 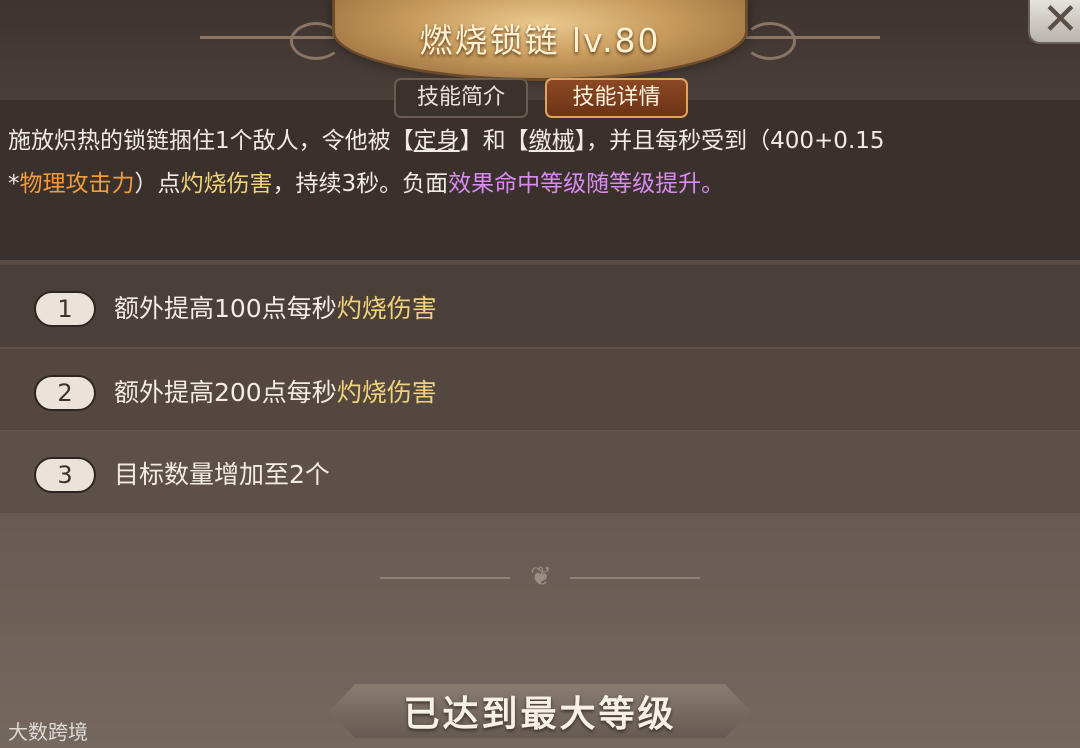 I want to click on upgrade-text: 额外提高200点每秒灼烧伤害, so click(x=275, y=391).